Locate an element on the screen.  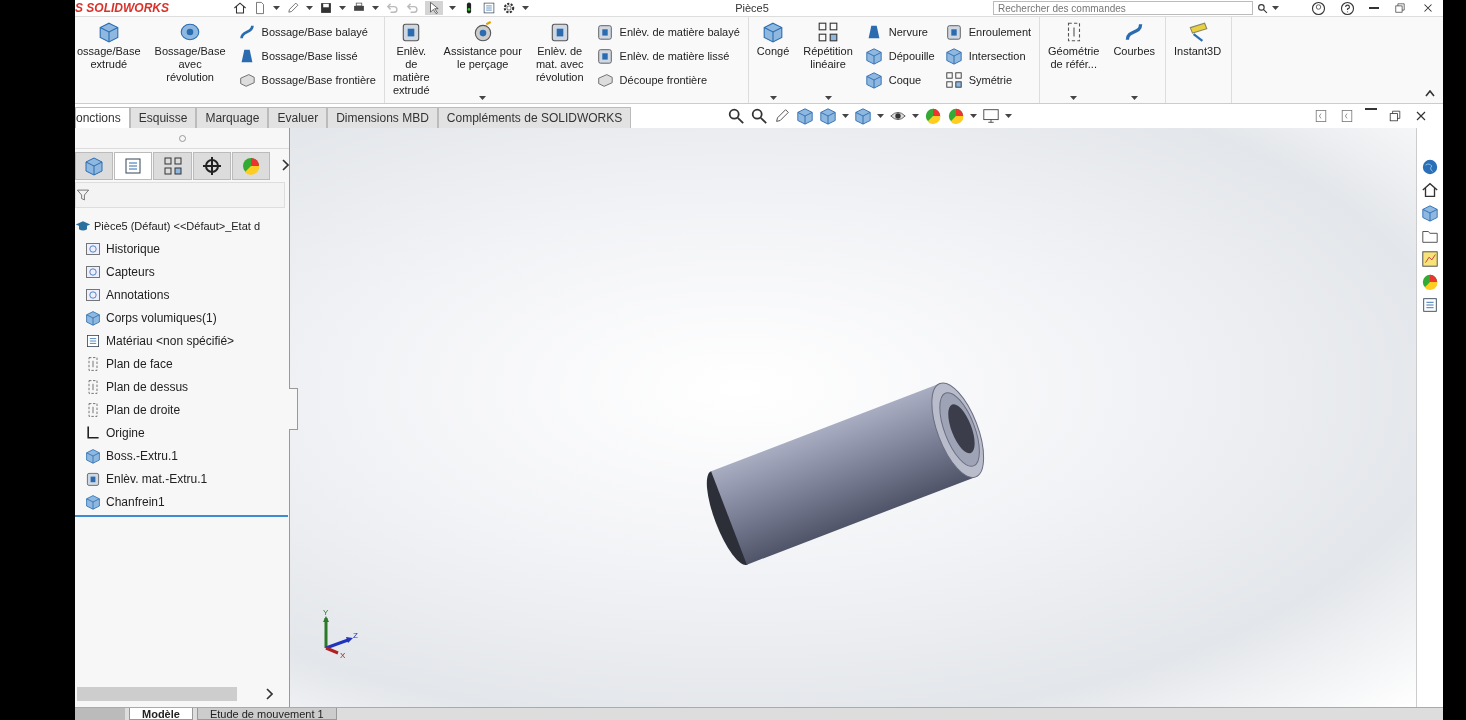
tree-item: Pièce5 (Défaut) <<Défaut>_Etat d is located at coordinates (182, 225).